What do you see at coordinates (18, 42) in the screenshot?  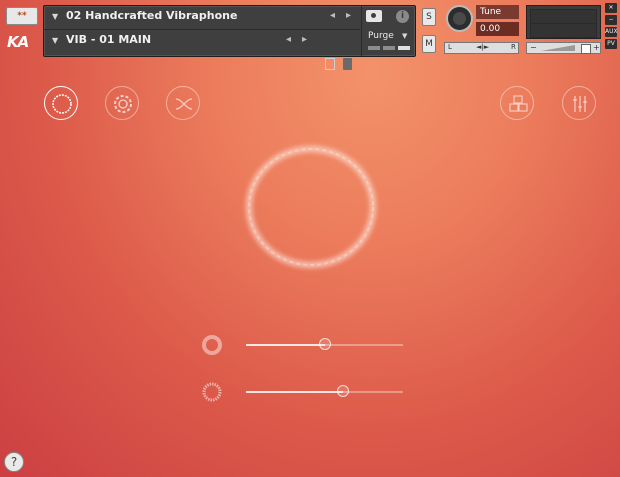 I see `brand-logo: KA` at bounding box center [18, 42].